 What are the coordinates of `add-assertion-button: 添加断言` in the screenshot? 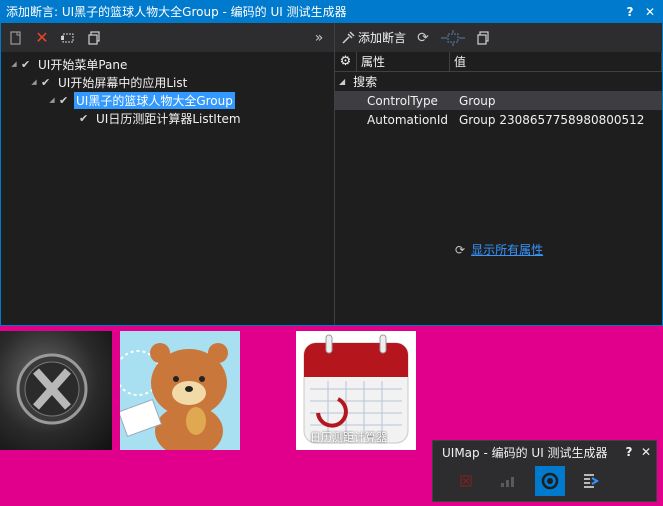 It's located at (373, 38).